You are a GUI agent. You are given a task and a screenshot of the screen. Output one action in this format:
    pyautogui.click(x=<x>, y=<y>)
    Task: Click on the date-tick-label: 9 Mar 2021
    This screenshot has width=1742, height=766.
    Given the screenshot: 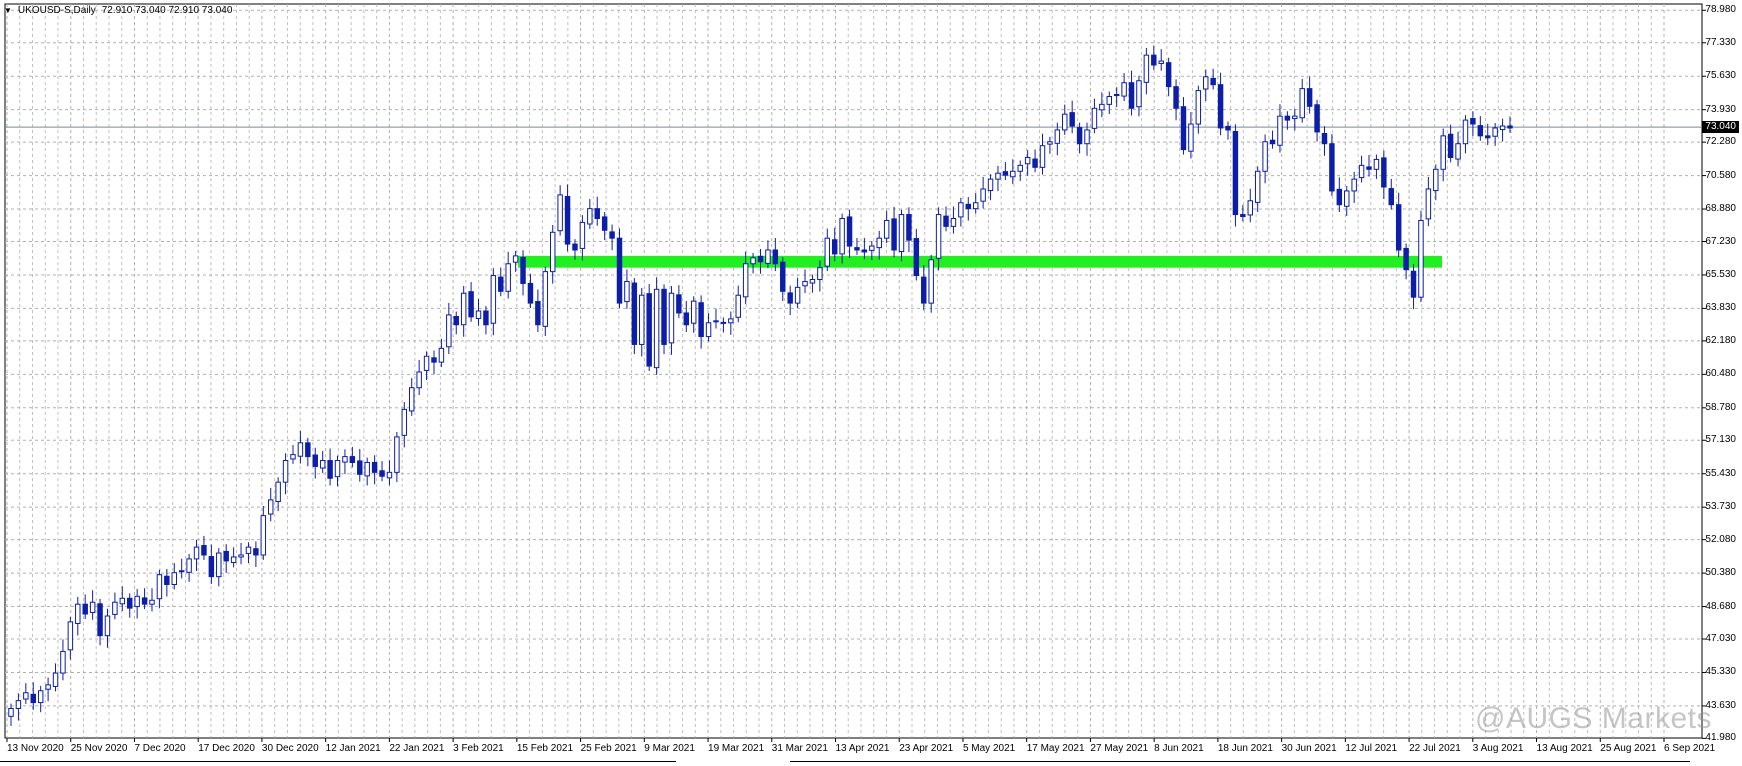 What is the action you would take?
    pyautogui.click(x=669, y=748)
    